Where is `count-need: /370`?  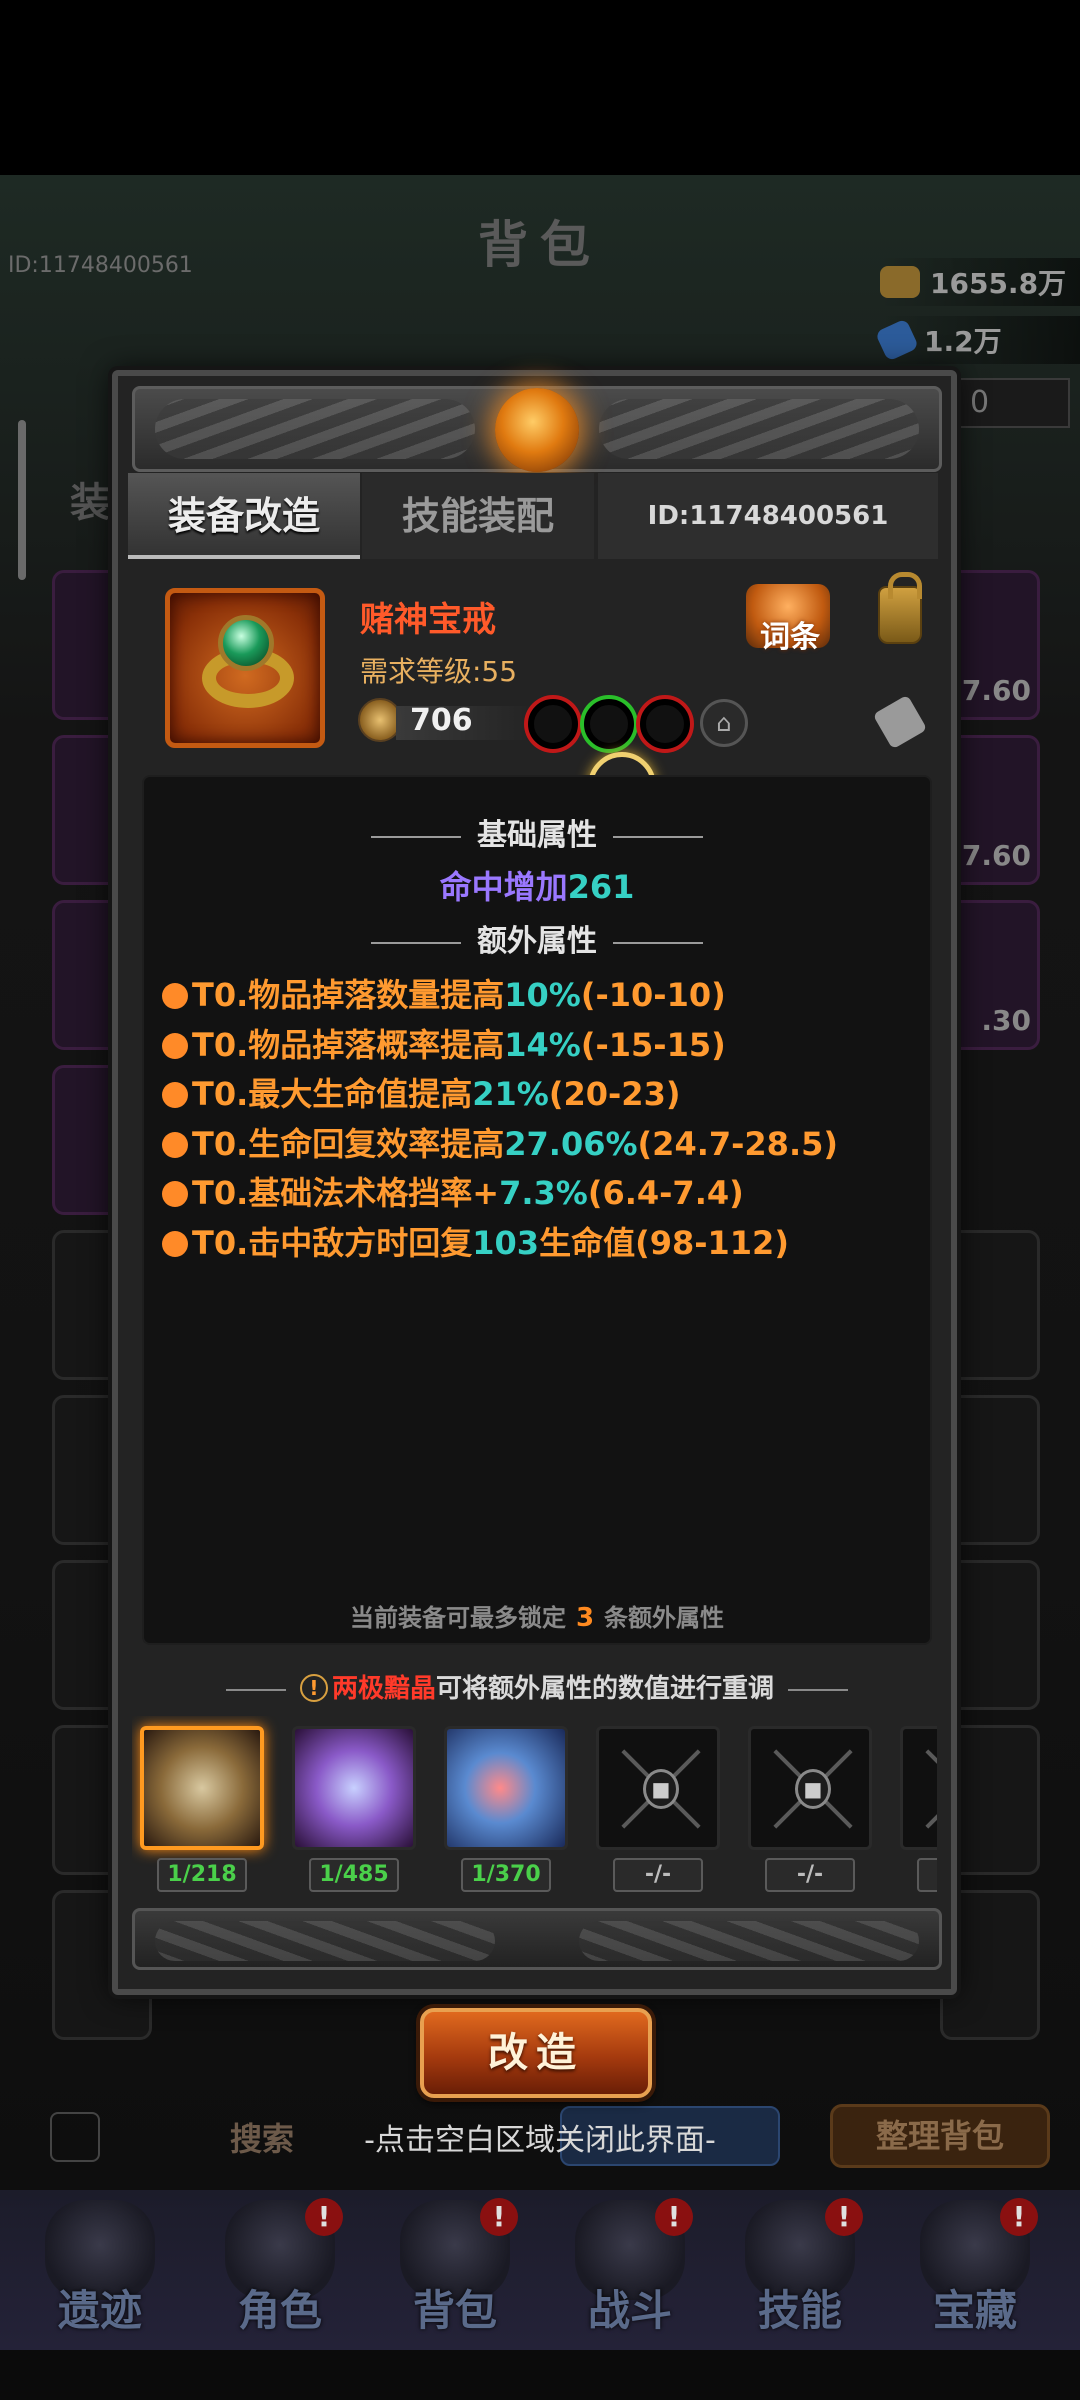
count-need: /370 is located at coordinates (513, 1874).